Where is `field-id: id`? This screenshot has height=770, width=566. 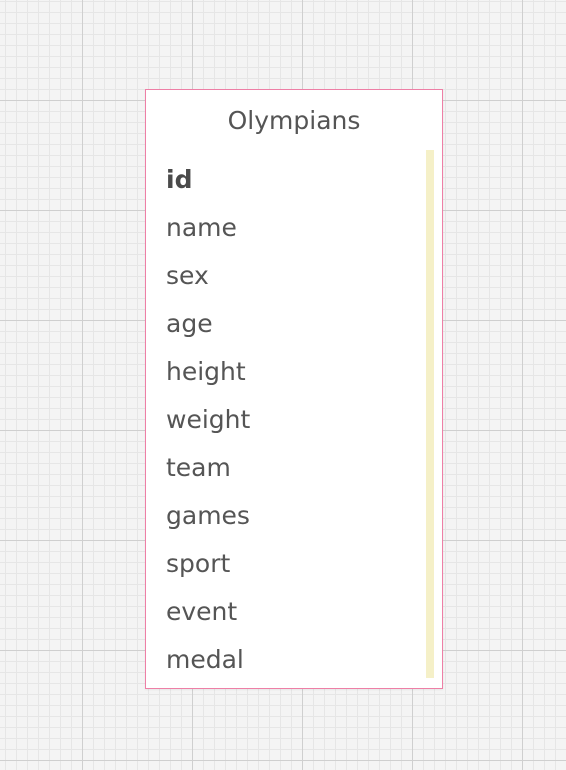
field-id: id is located at coordinates (208, 180).